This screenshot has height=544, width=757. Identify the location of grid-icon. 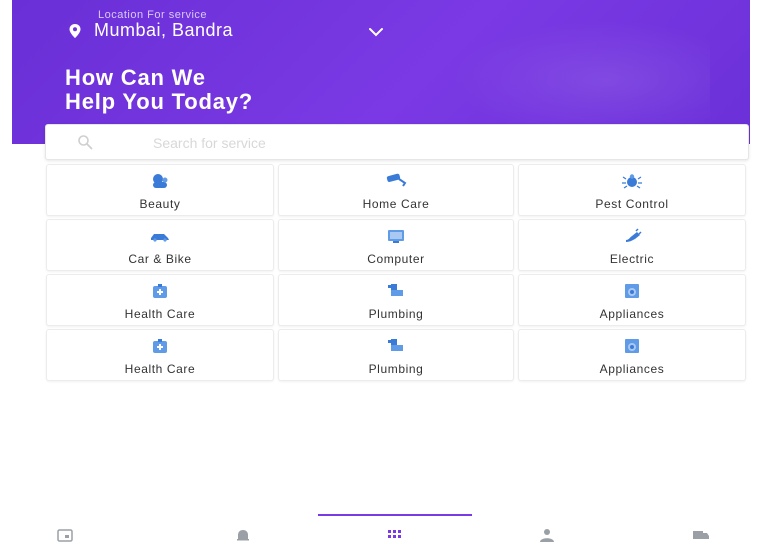
(395, 535).